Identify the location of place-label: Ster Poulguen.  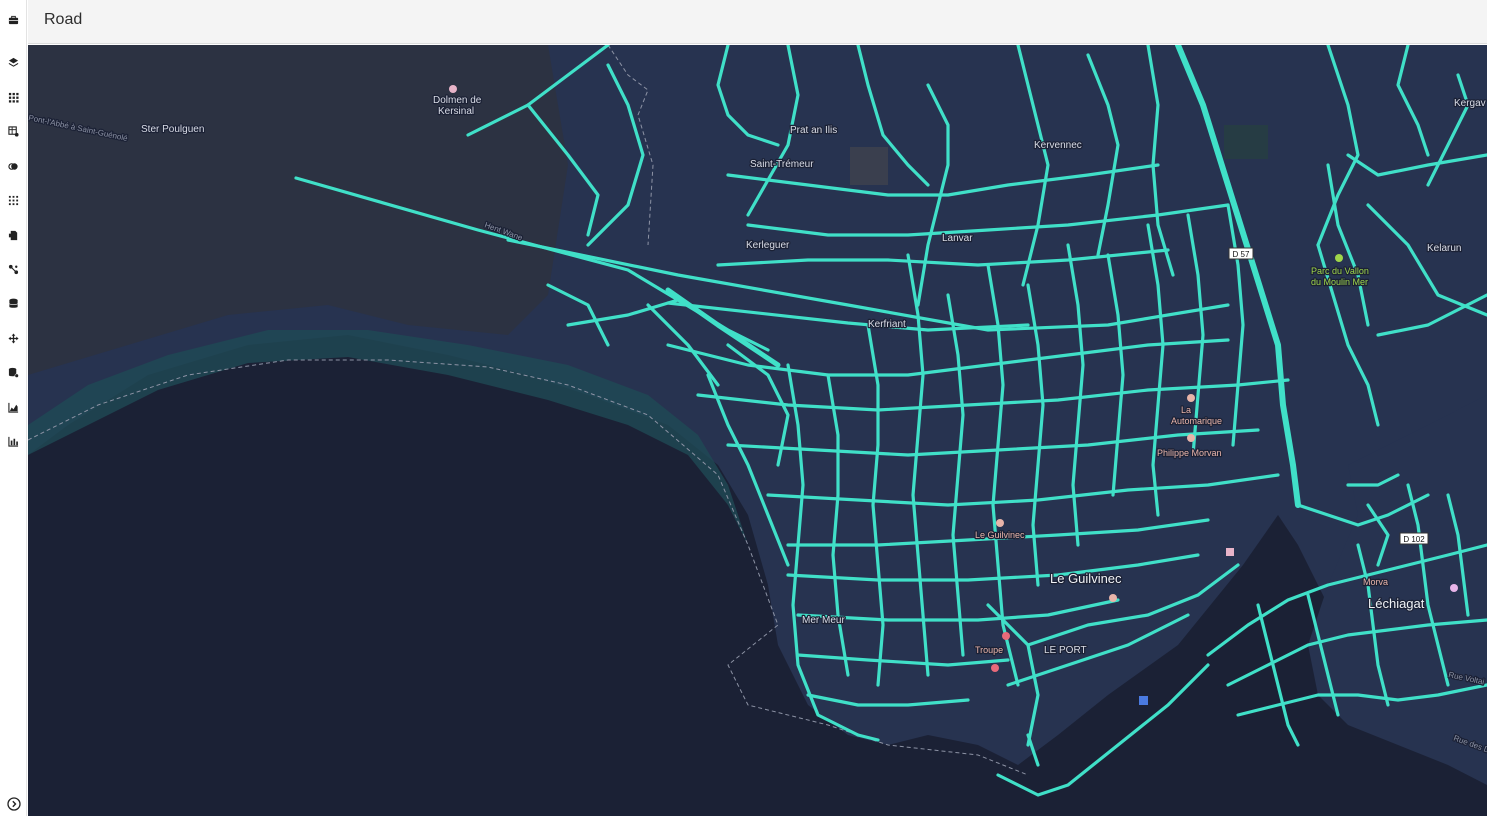
(172, 129).